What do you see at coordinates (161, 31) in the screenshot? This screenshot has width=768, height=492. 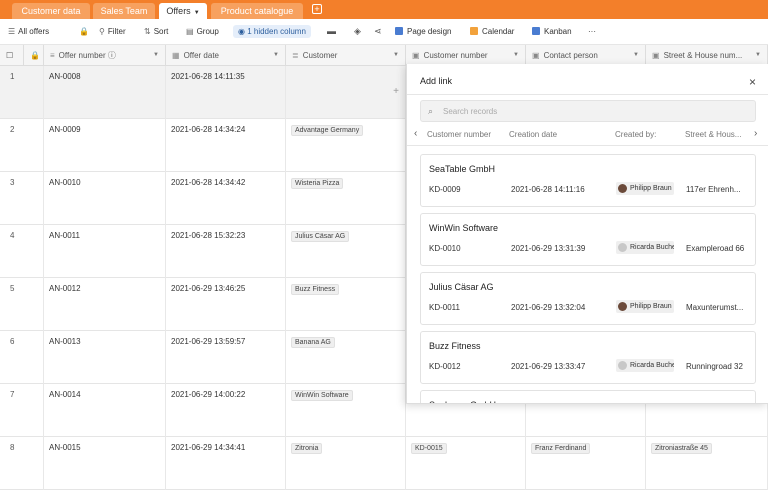 I see `sort-label: Sort` at bounding box center [161, 31].